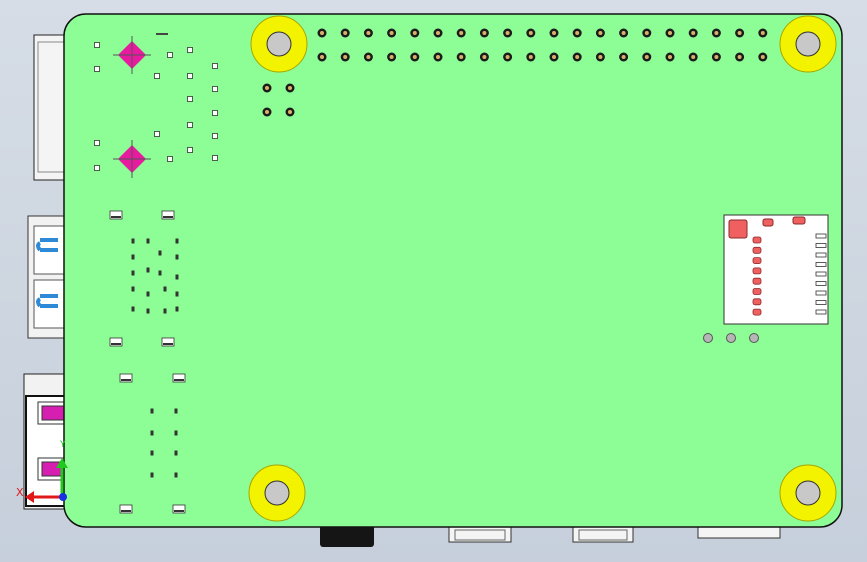 The height and width of the screenshot is (562, 867). Describe the element at coordinates (63, 445) in the screenshot. I see `y-axis-label: Y` at that location.